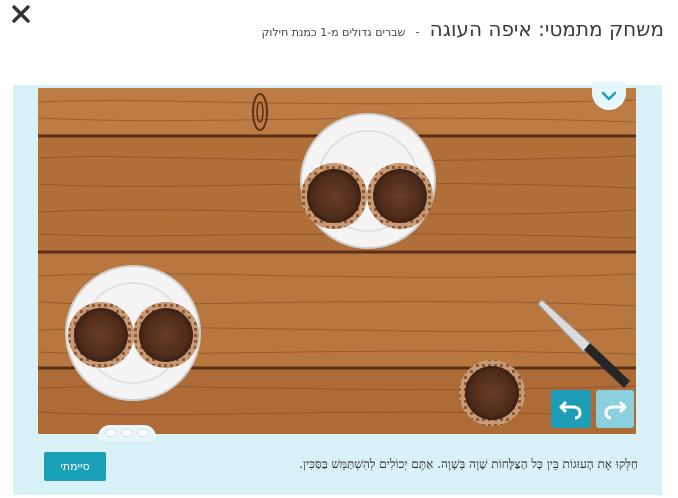 Image resolution: width=678 pixels, height=498 pixels. I want to click on loose-pie, so click(492, 393).